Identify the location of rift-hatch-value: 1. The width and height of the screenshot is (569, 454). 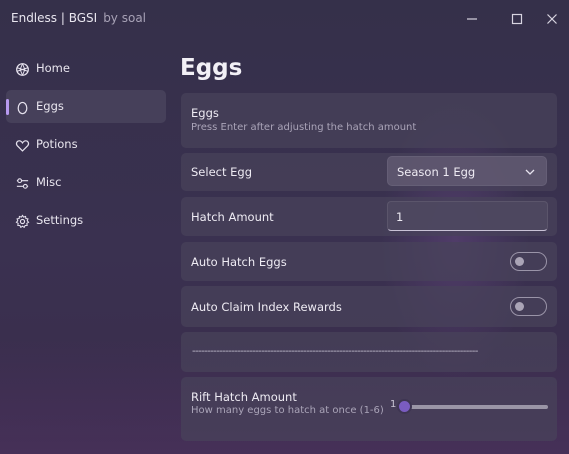
(393, 404).